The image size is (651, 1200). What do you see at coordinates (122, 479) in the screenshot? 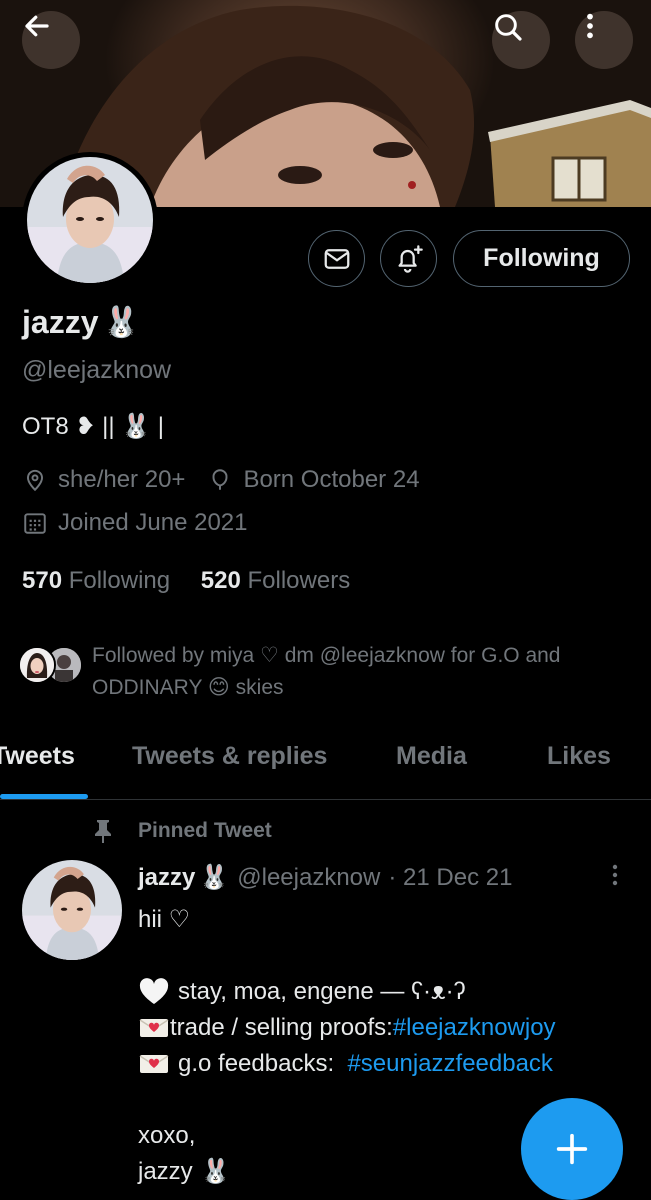
I see `profile-location: she/her 20+` at bounding box center [122, 479].